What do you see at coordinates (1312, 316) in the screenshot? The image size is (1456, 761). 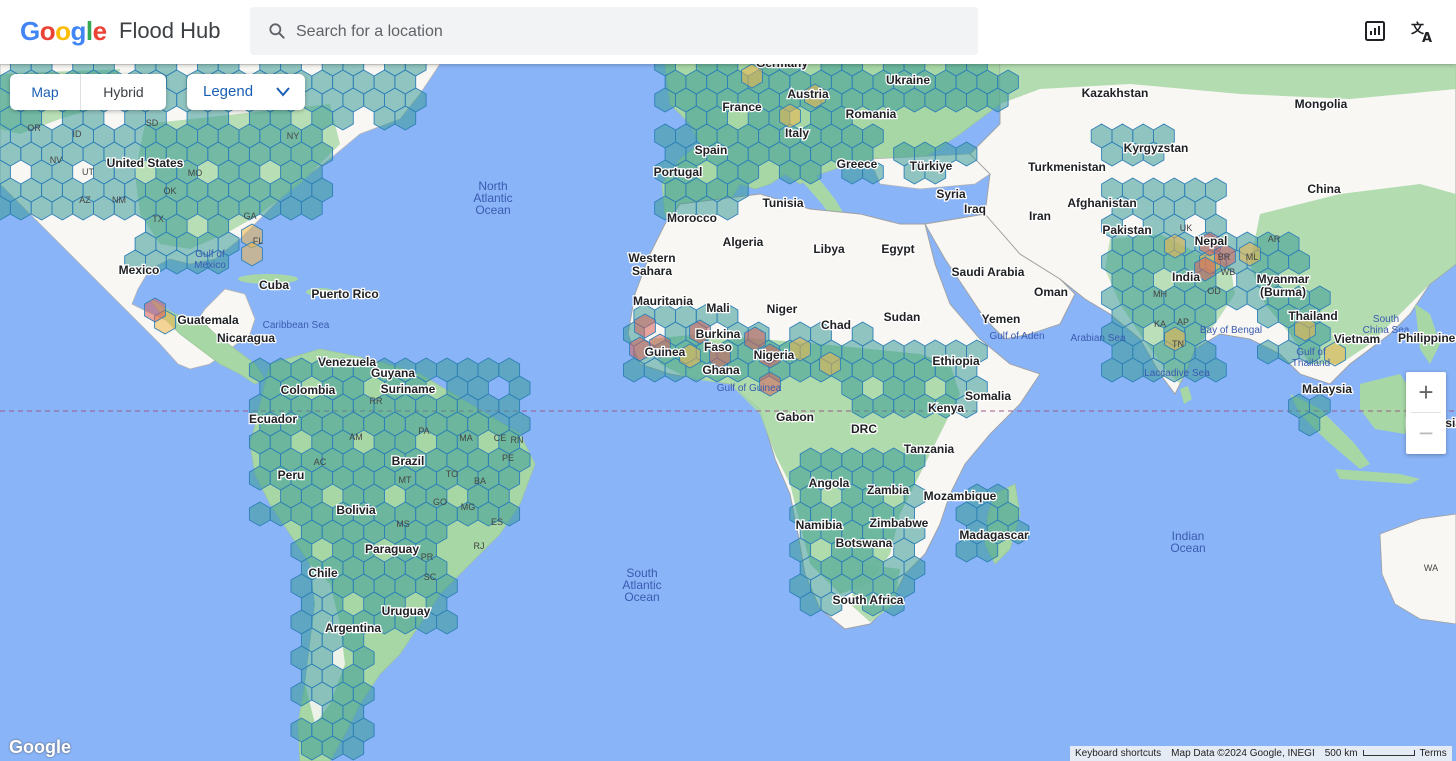 I see `country-label: Thailand` at bounding box center [1312, 316].